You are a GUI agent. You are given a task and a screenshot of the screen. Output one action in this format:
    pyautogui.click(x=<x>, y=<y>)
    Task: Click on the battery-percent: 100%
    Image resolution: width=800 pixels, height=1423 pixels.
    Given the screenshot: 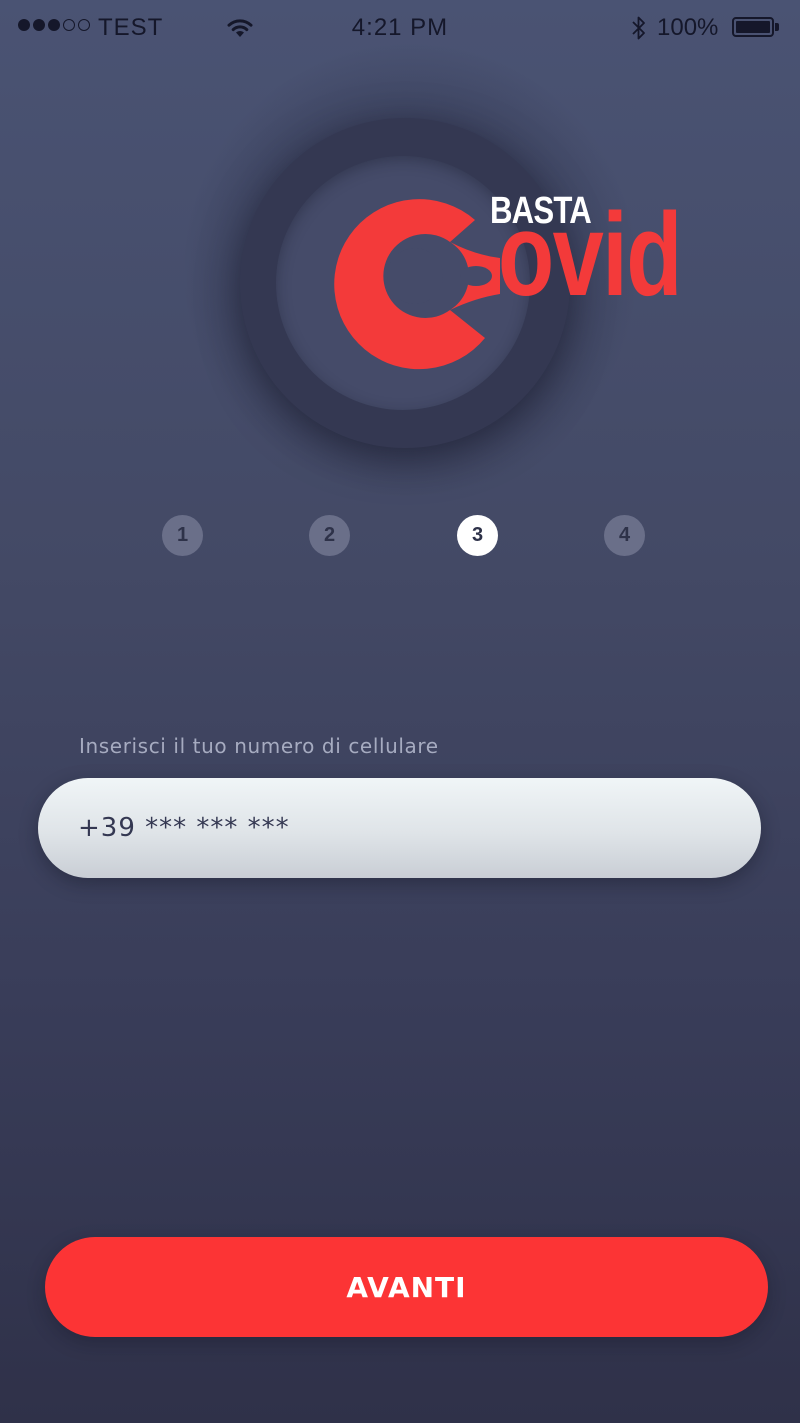 What is the action you would take?
    pyautogui.click(x=688, y=27)
    